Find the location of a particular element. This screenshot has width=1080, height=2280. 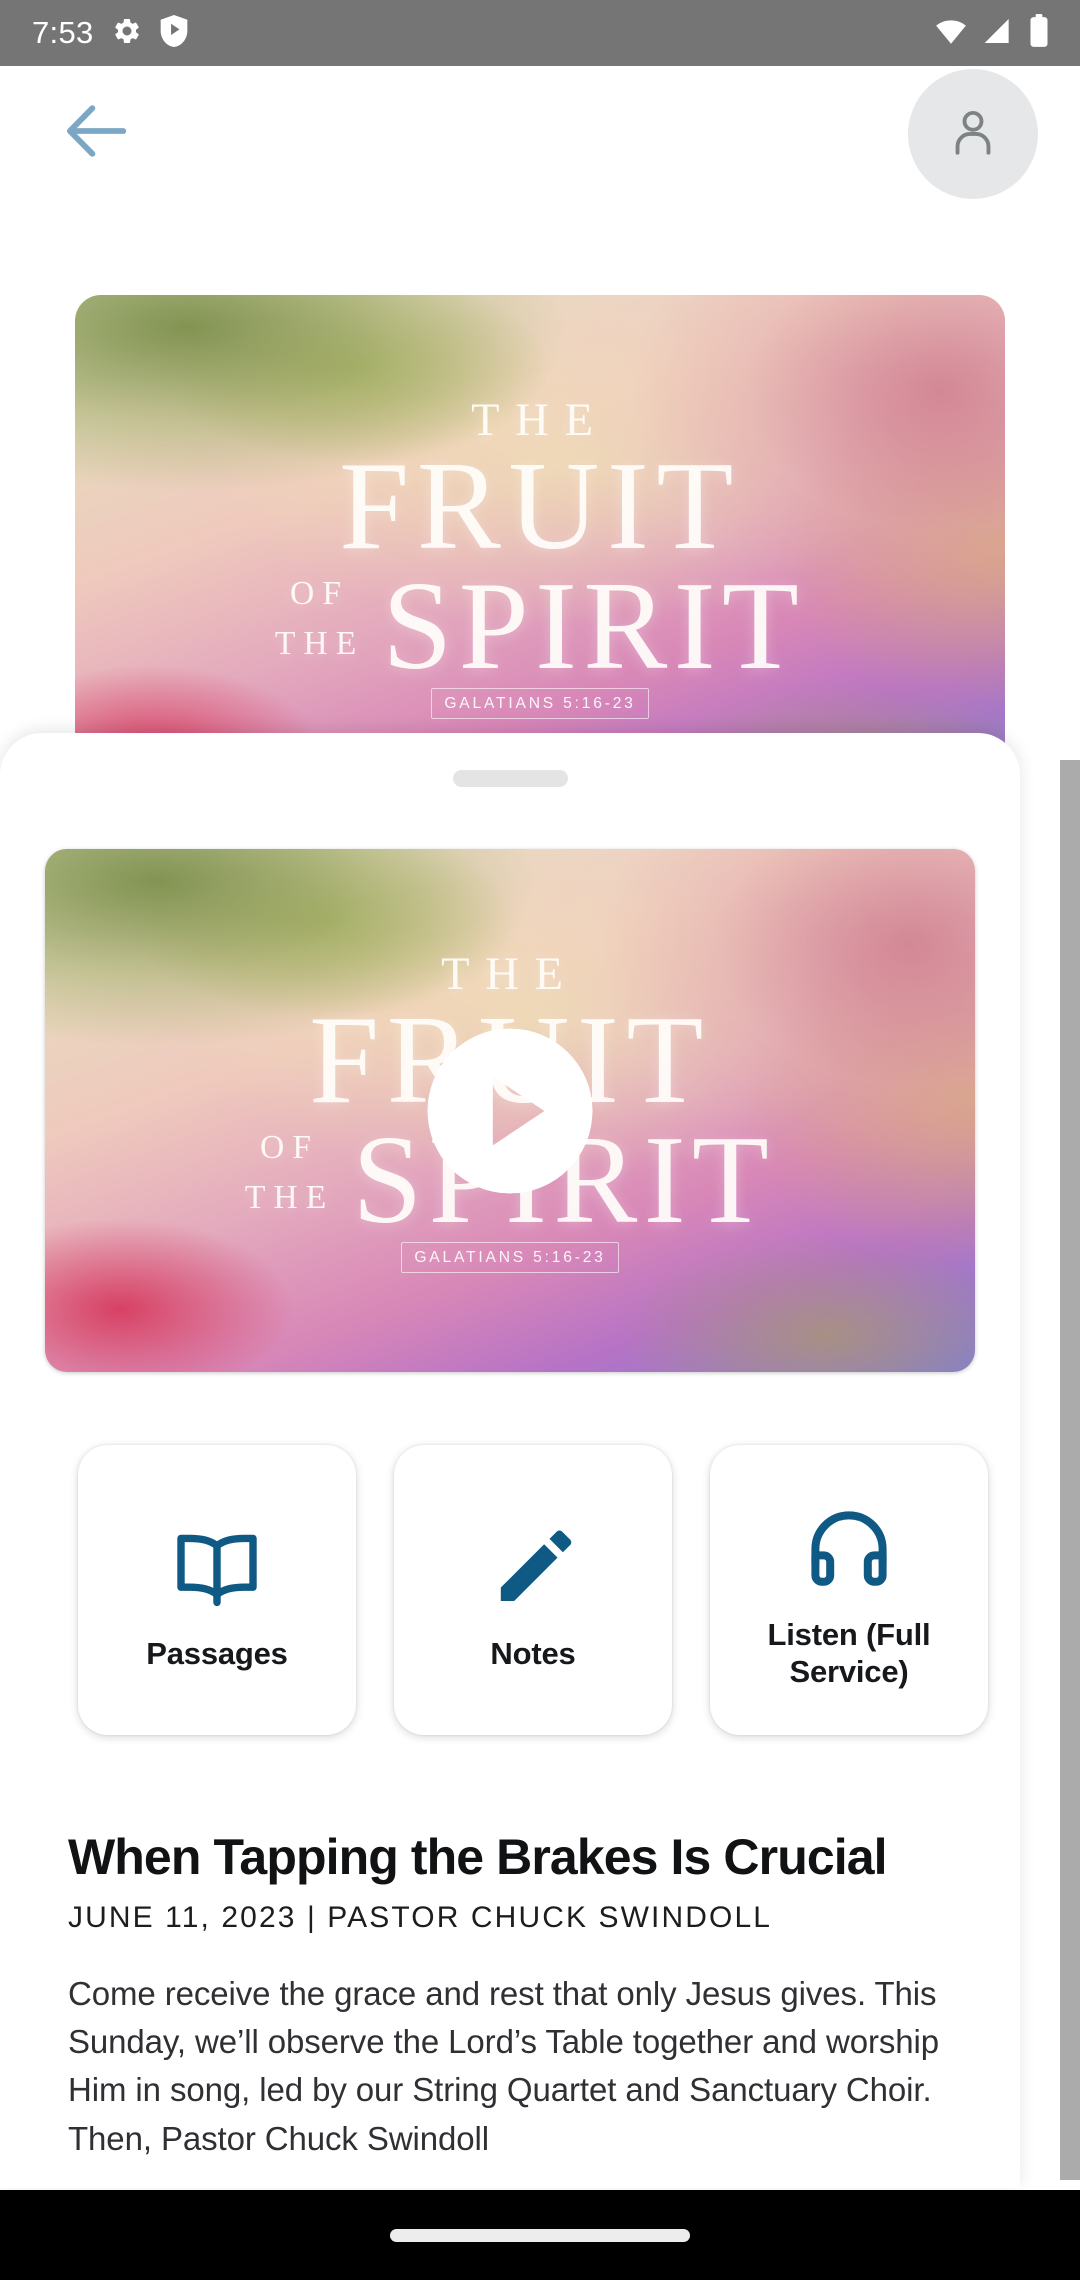

avatar-button is located at coordinates (973, 133).